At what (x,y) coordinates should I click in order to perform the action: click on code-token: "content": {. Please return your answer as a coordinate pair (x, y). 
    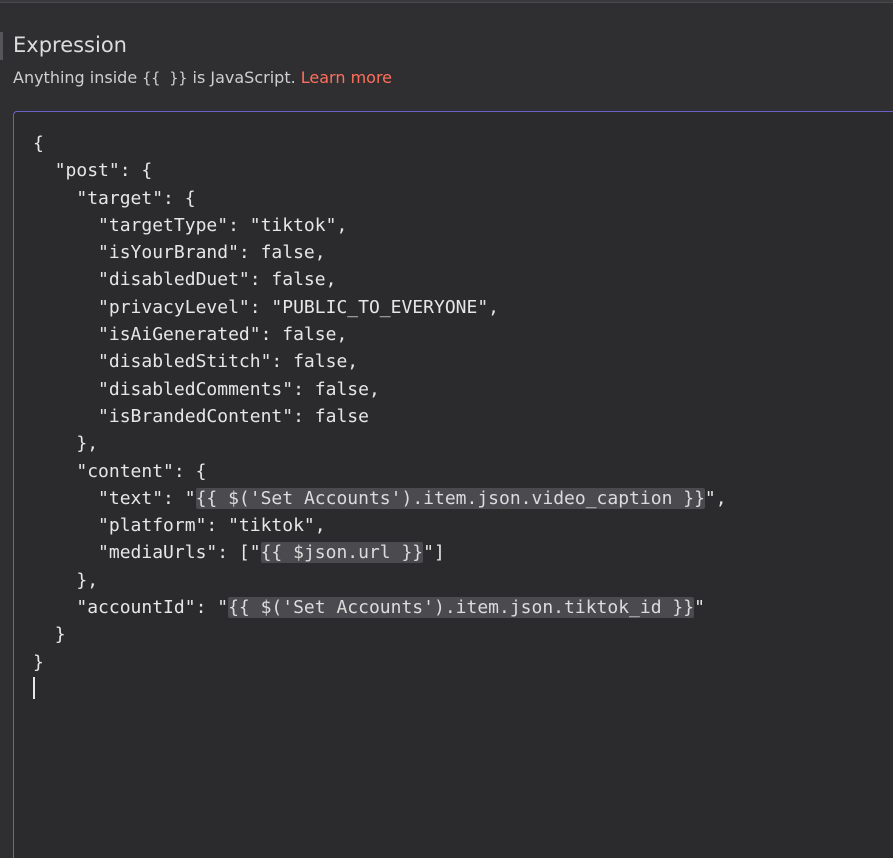
    Looking at the image, I should click on (141, 471).